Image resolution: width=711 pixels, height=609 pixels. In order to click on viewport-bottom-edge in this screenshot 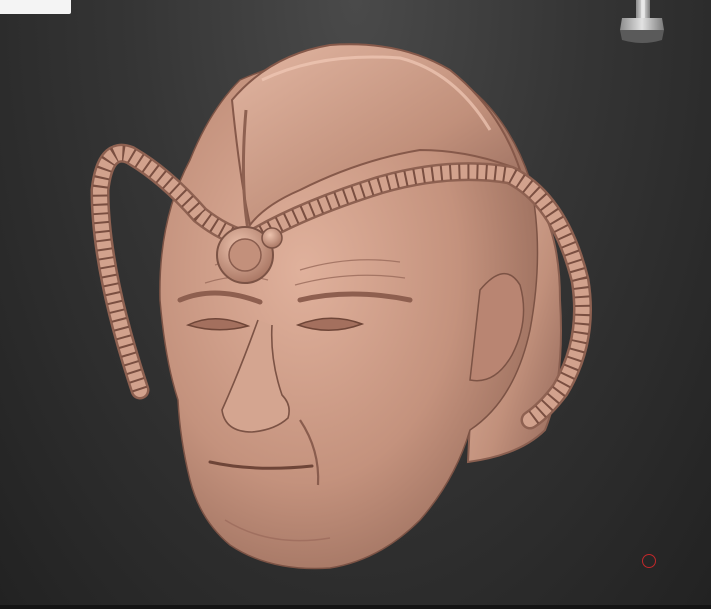, I will do `click(355, 607)`.